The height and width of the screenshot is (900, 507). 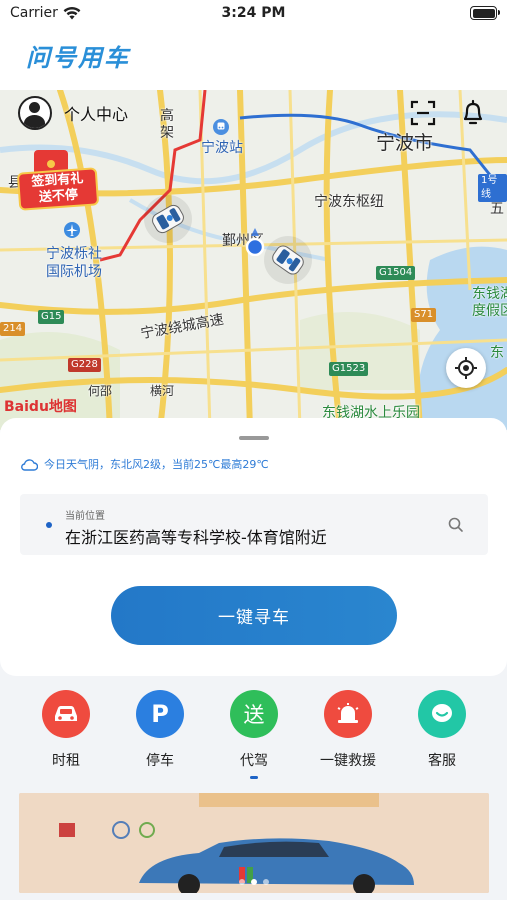 What do you see at coordinates (222, 148) in the screenshot?
I see `map-label-ningbo-station: 宁波站` at bounding box center [222, 148].